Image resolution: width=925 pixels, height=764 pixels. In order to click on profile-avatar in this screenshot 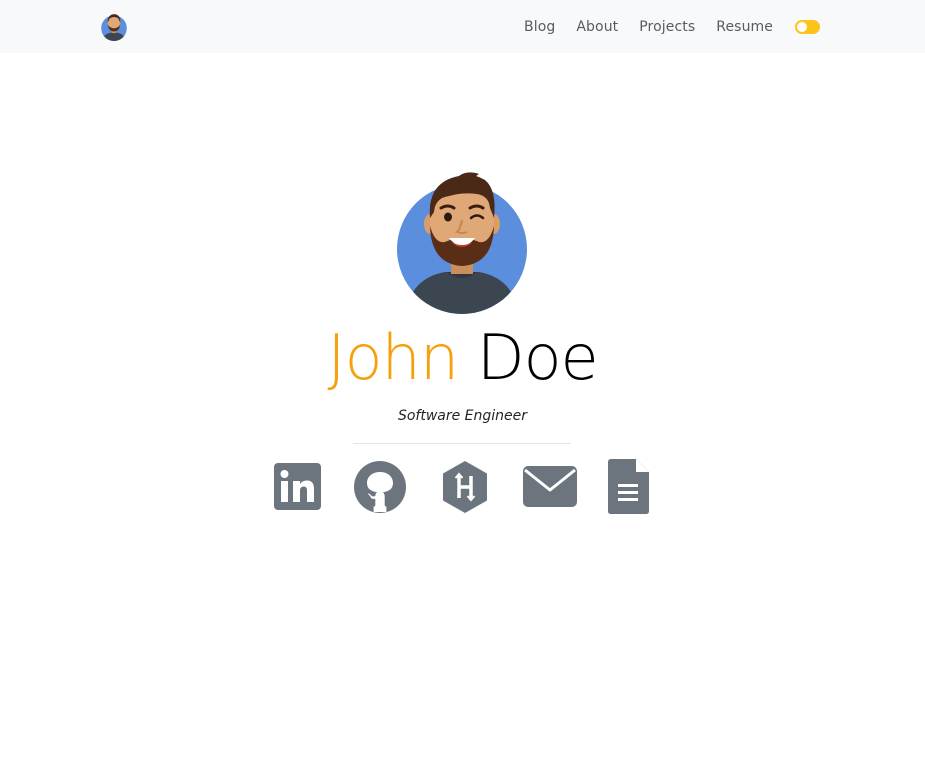, I will do `click(462, 243)`.